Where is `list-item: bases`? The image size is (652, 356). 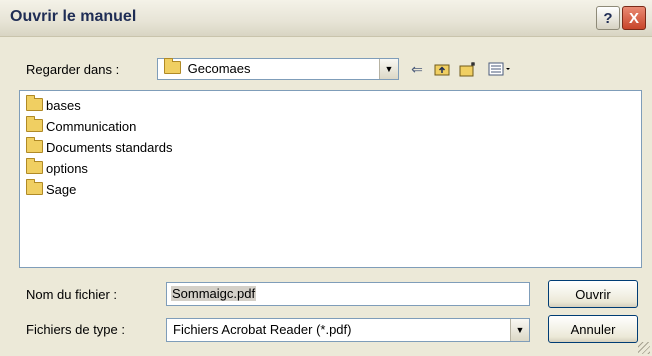
list-item: bases is located at coordinates (333, 105).